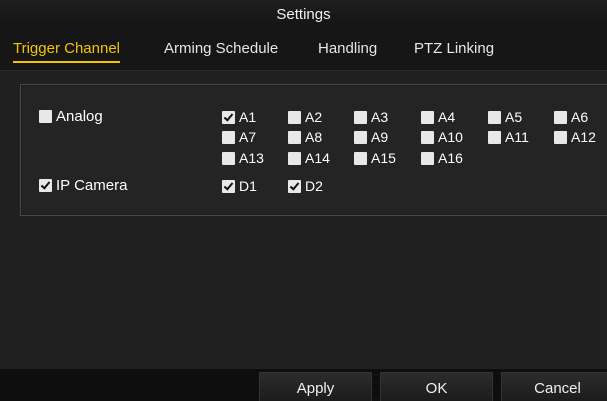 This screenshot has height=401, width=607. I want to click on analog-label: Analog, so click(79, 116).